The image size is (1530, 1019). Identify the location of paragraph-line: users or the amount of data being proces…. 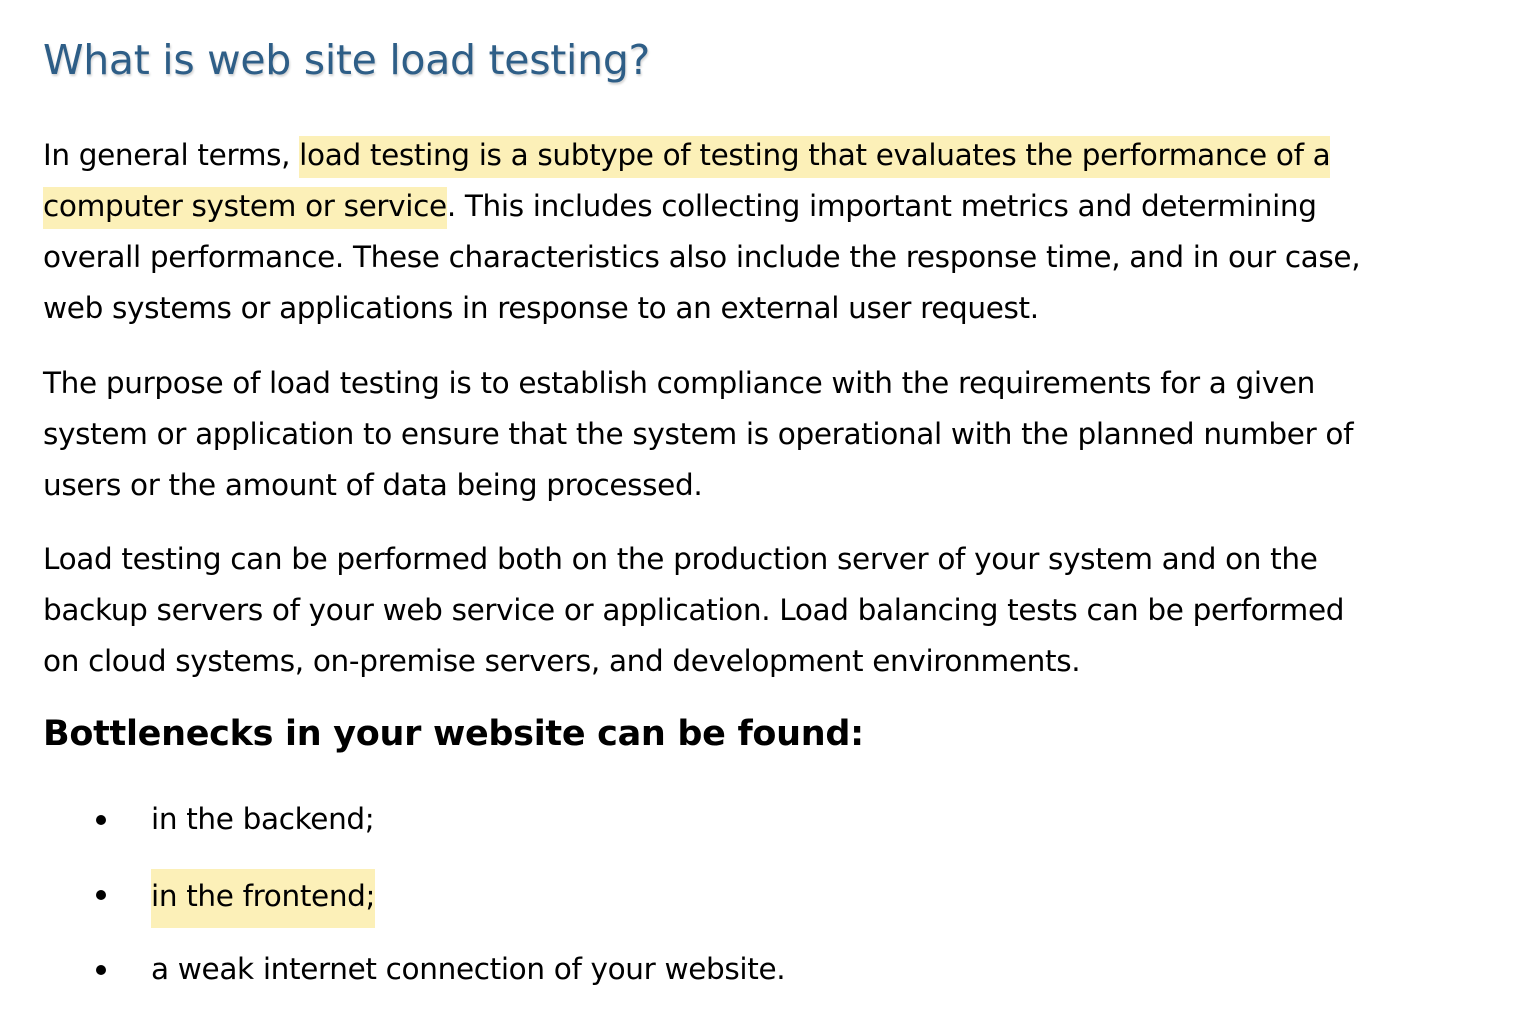
(373, 485).